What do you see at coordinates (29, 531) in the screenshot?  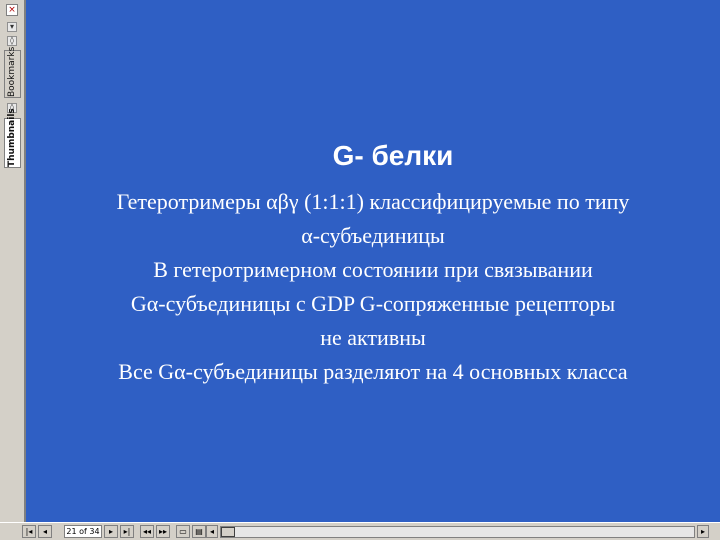 I see `first-page-button: |◂` at bounding box center [29, 531].